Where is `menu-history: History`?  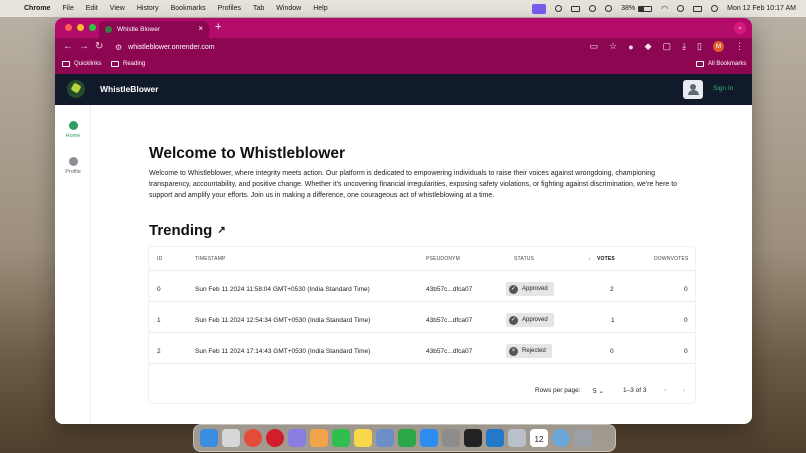 menu-history: History is located at coordinates (148, 8).